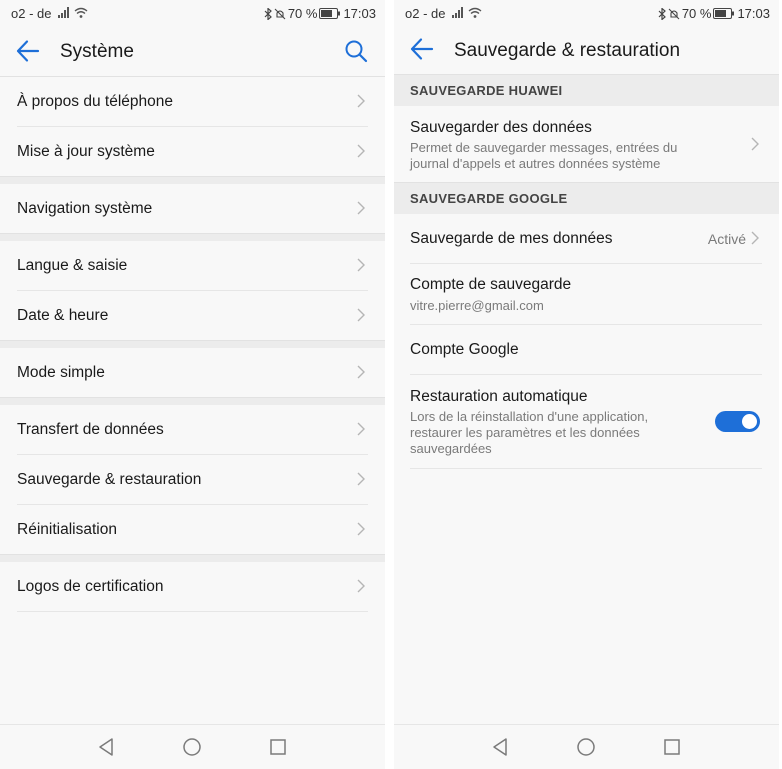  What do you see at coordinates (95, 101) in the screenshot?
I see `item-label: À propos du téléphone` at bounding box center [95, 101].